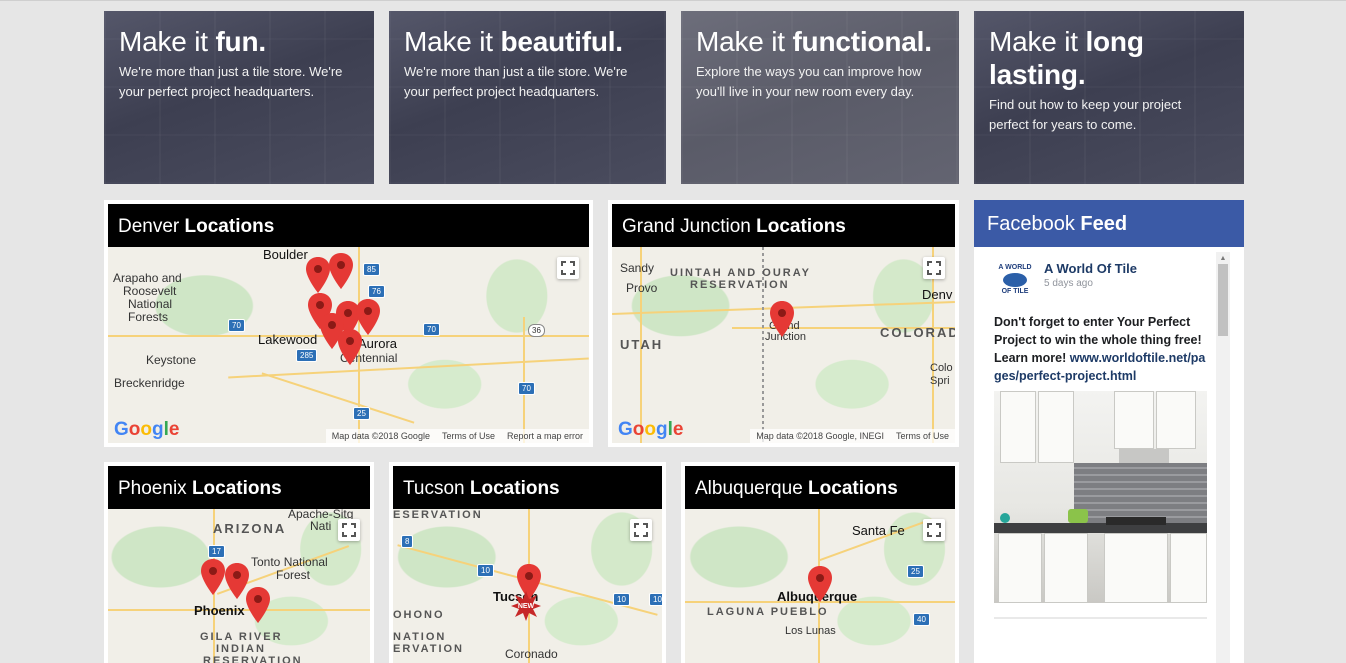 This screenshot has height=663, width=1346. Describe the element at coordinates (1223, 300) in the screenshot. I see `scrollbar-thumb` at that location.